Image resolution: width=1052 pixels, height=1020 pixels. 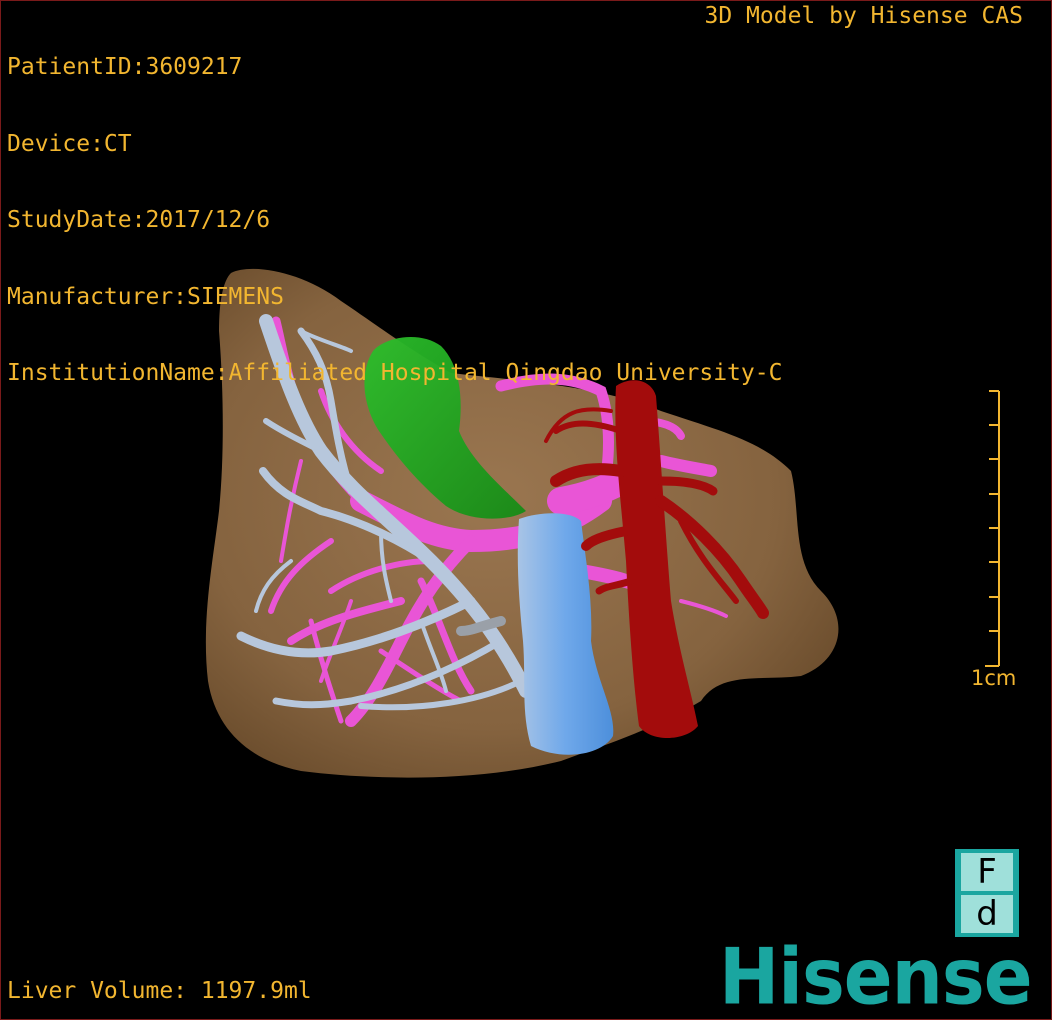 What do you see at coordinates (987, 914) in the screenshot?
I see `fd-logo-bottom: d` at bounding box center [987, 914].